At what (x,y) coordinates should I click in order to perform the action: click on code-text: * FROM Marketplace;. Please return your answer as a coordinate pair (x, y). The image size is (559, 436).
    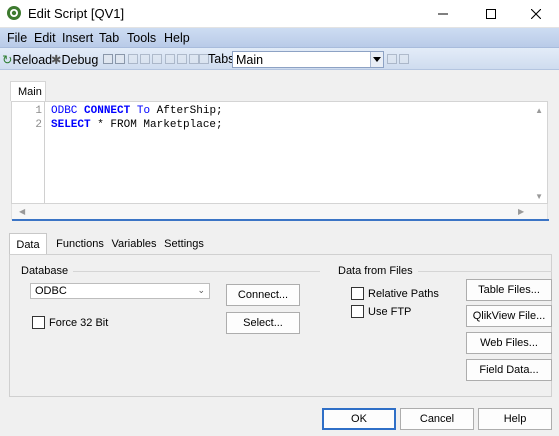
    Looking at the image, I should click on (156, 125).